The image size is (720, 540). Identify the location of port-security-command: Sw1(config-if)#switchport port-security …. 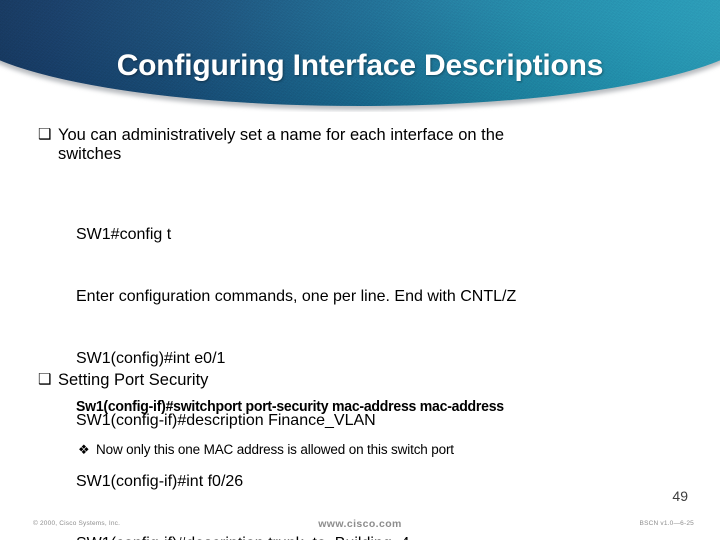
(290, 407).